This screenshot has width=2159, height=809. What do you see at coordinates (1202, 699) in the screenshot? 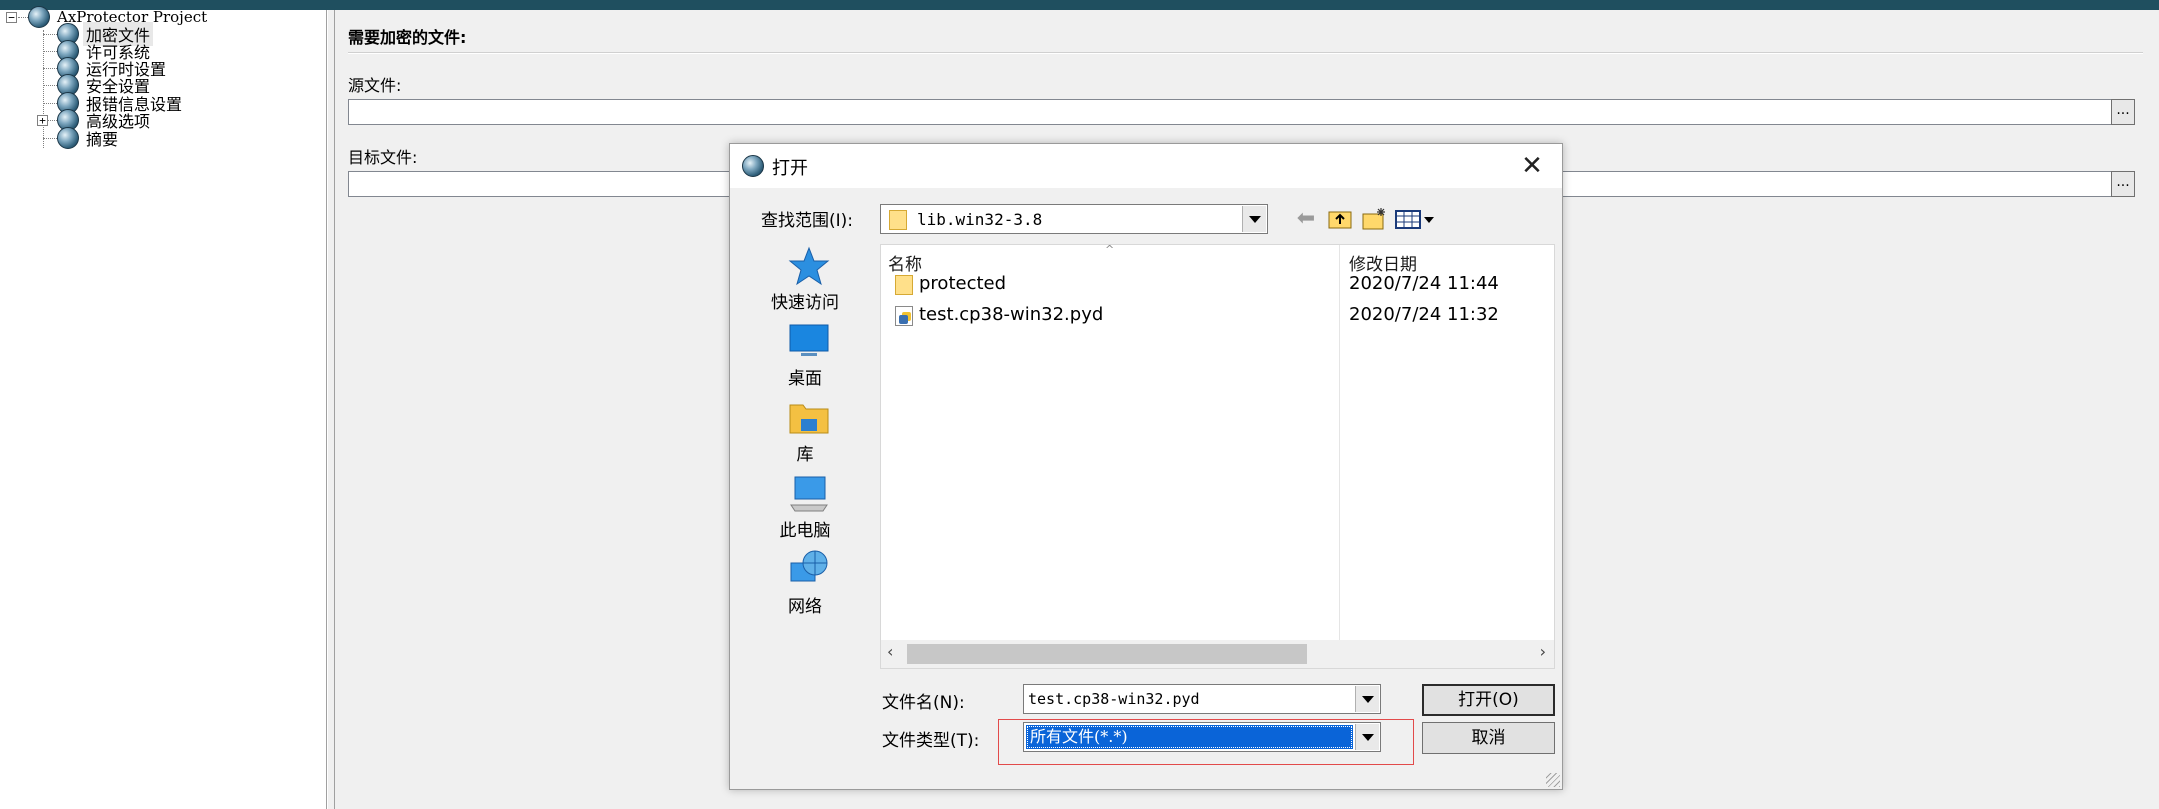
I see `file-name-combo: test.cp38-win32.pyd` at bounding box center [1202, 699].